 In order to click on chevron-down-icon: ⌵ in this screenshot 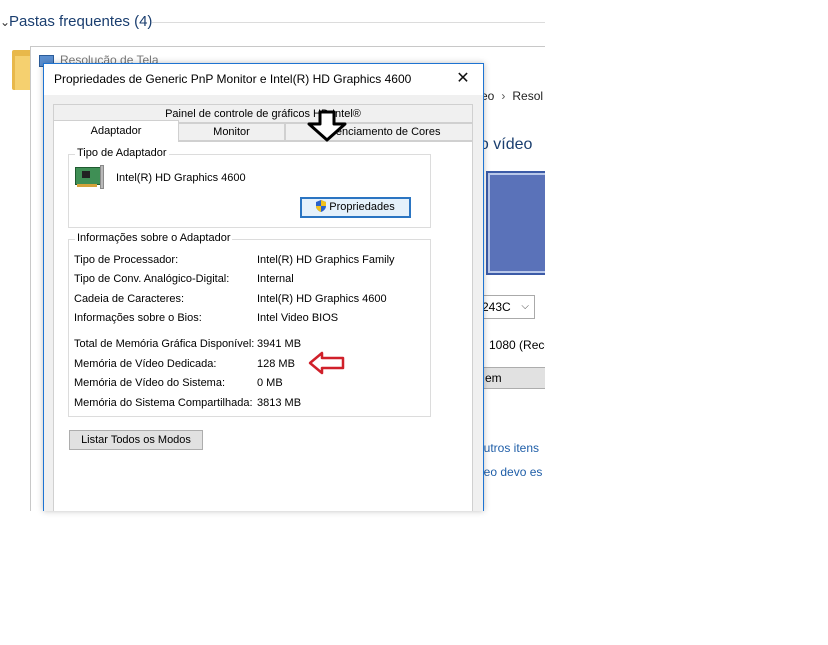, I will do `click(525, 306)`.